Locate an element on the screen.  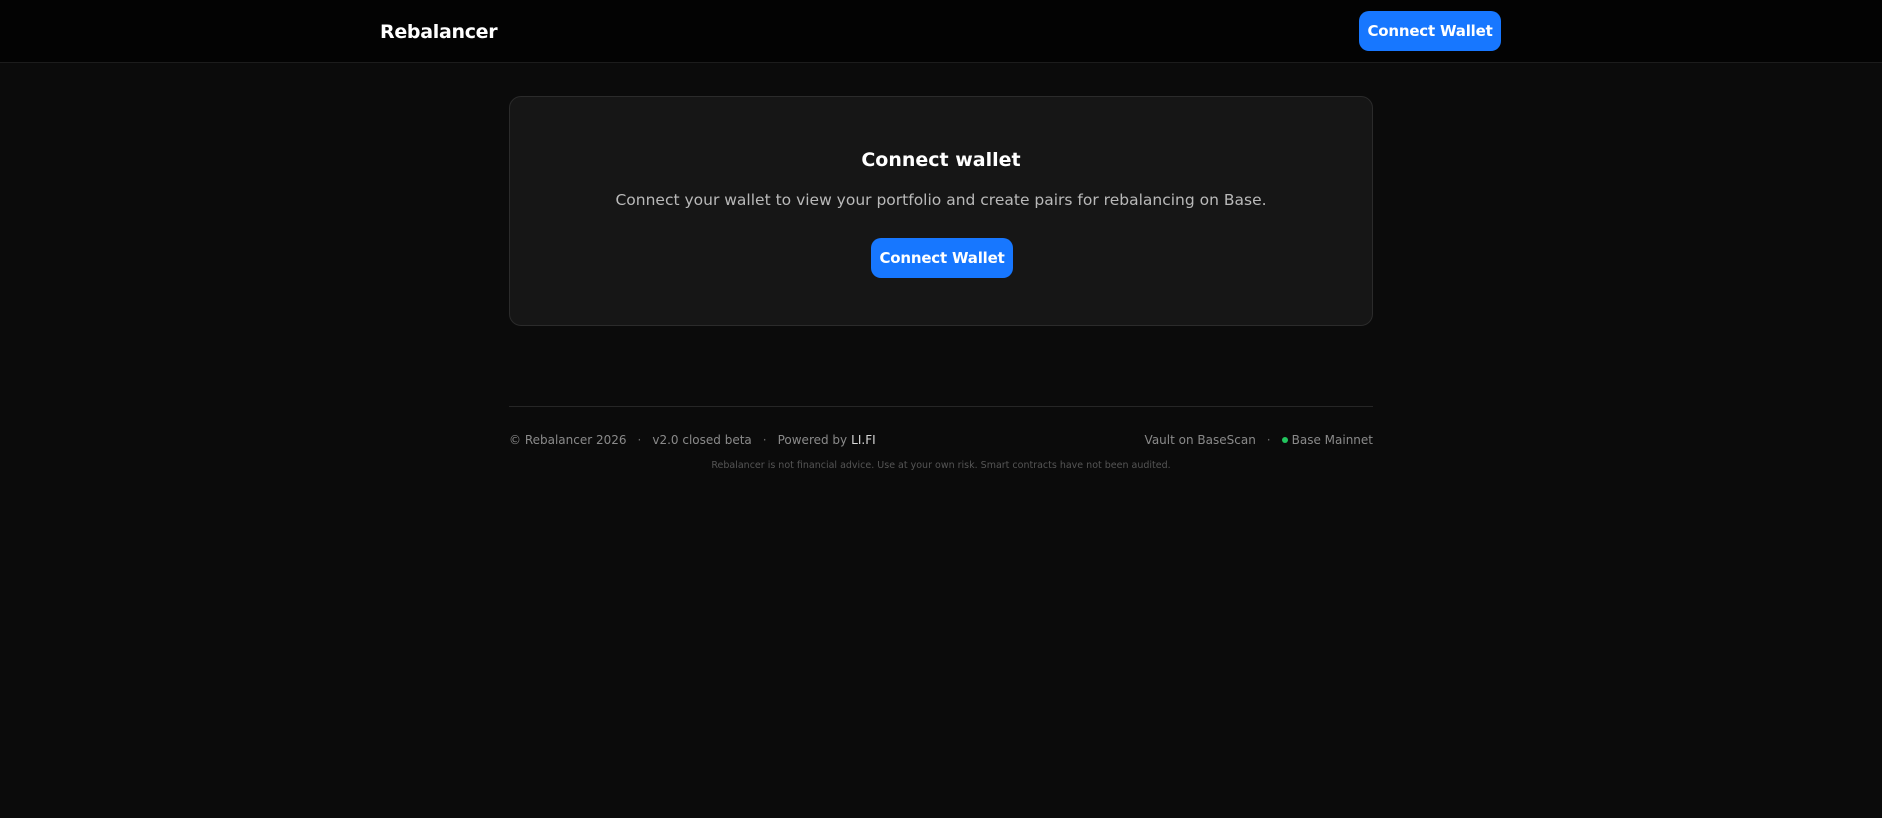
footer-right: Vault on BaseScan · Base Mainnet is located at coordinates (1259, 440).